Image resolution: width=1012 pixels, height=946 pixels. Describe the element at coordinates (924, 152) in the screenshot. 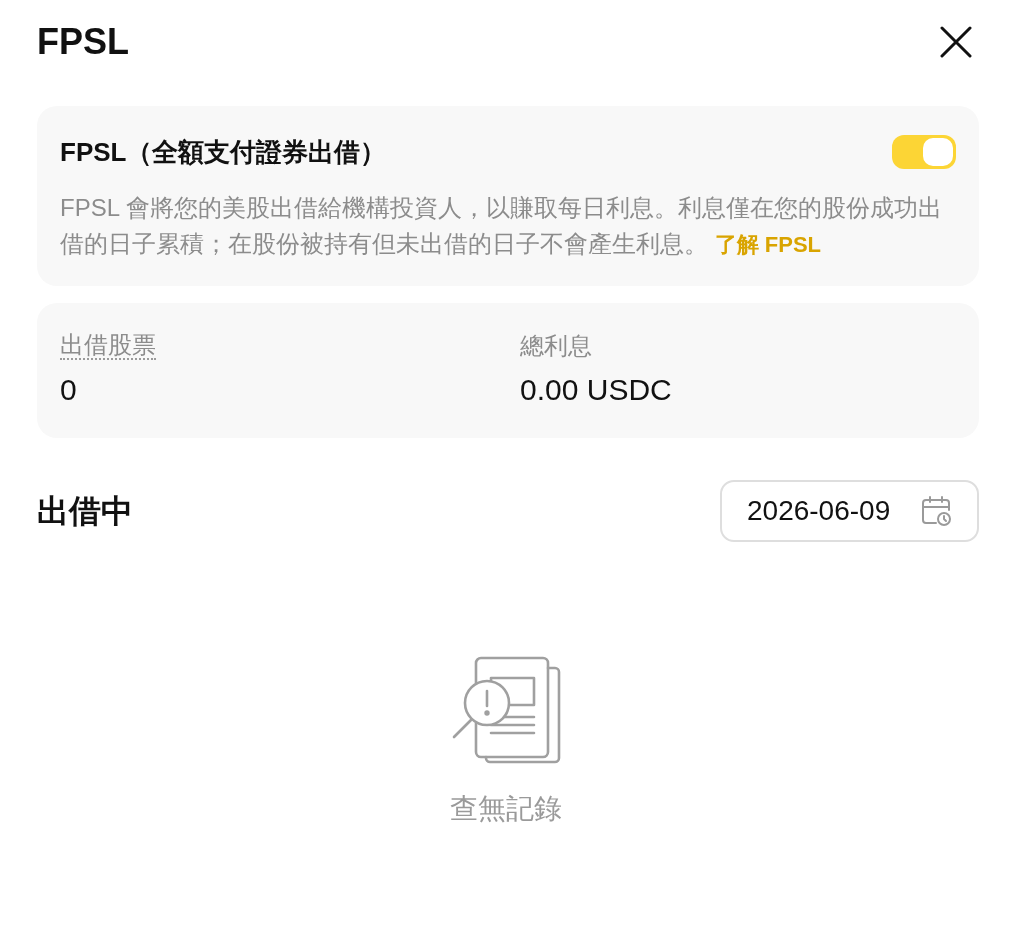

I see `toggle-switch` at that location.